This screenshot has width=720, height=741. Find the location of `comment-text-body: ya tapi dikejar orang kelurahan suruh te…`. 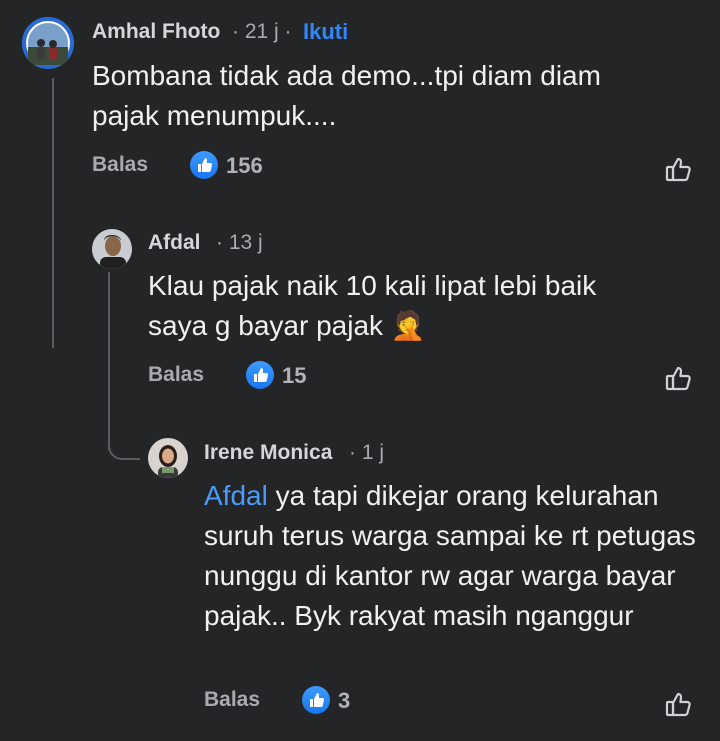

comment-text-body: ya tapi dikejar orang kelurahan suruh te… is located at coordinates (450, 555).